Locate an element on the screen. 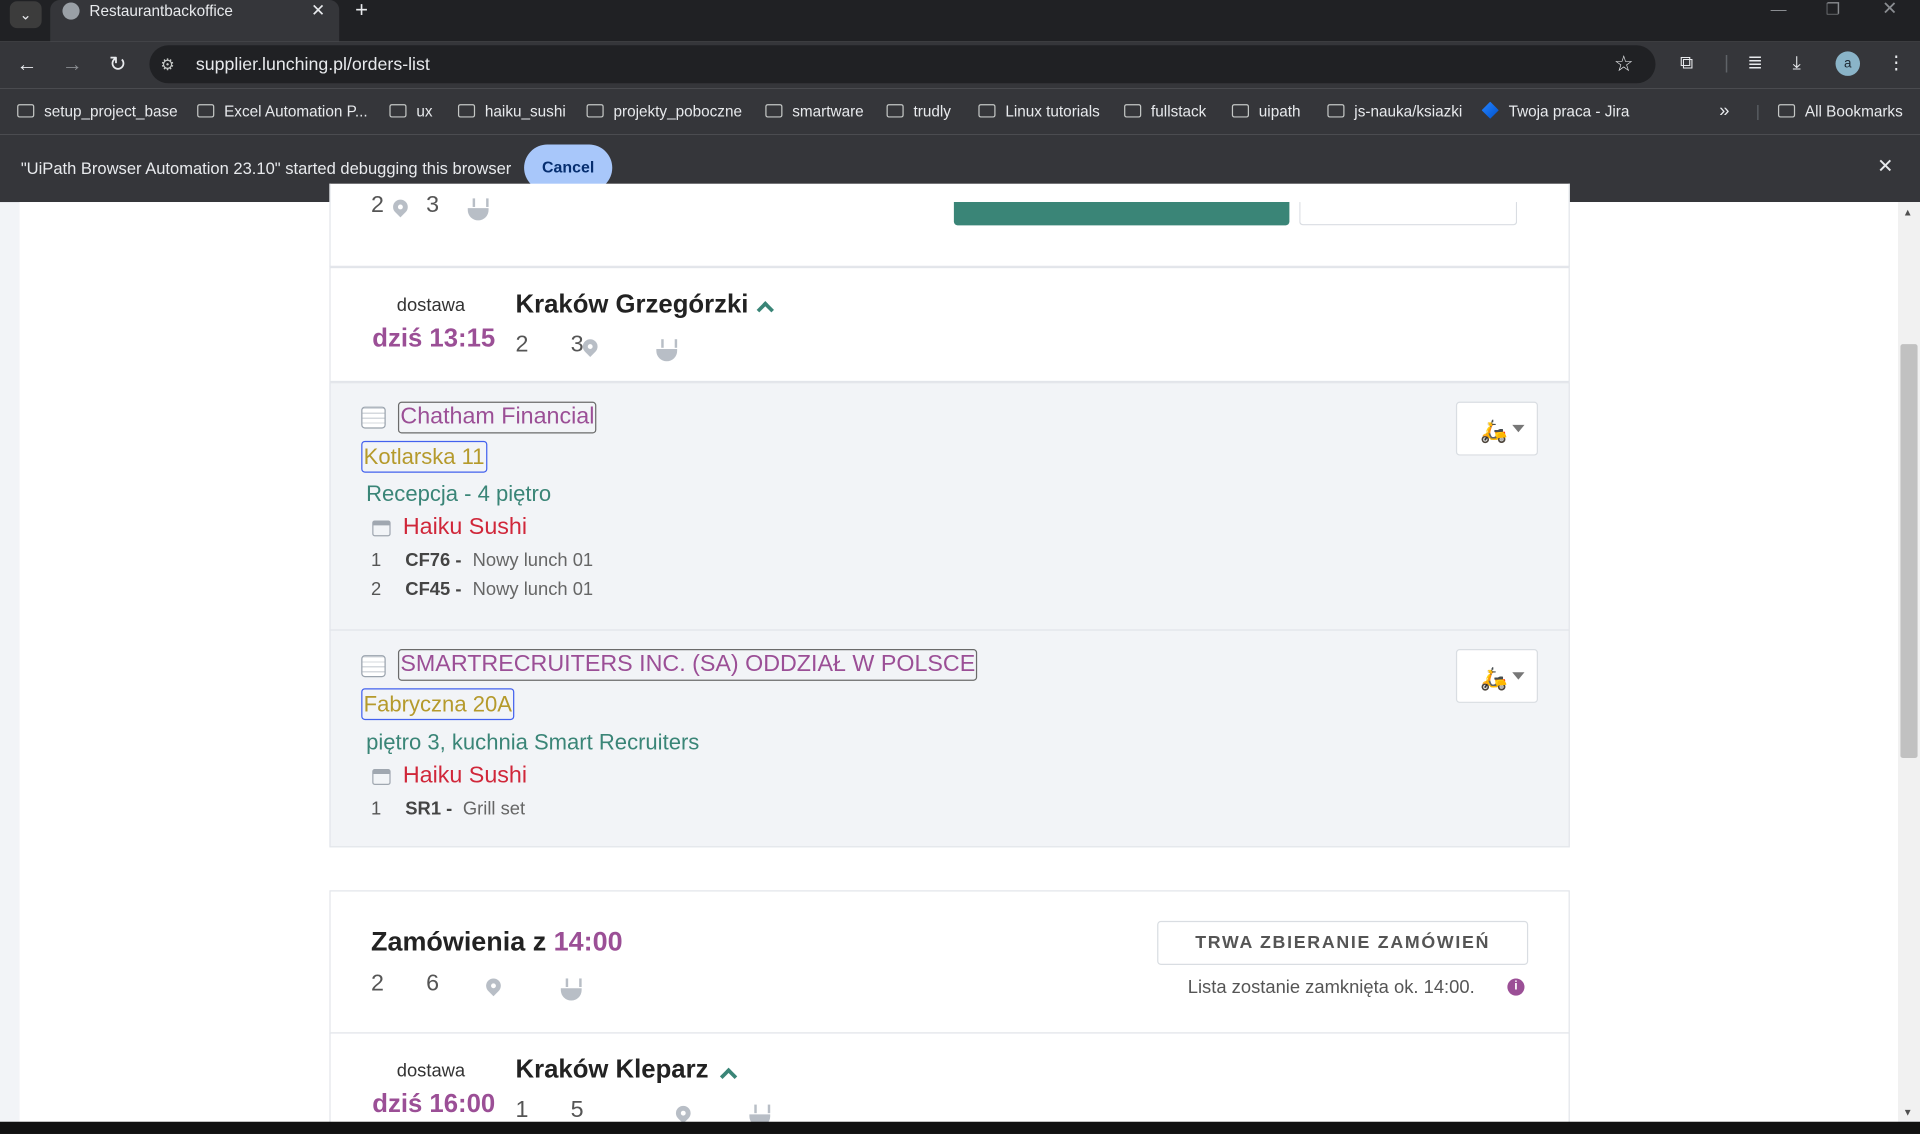 The width and height of the screenshot is (1920, 1134). company-name: Chatham Financial is located at coordinates (497, 417).